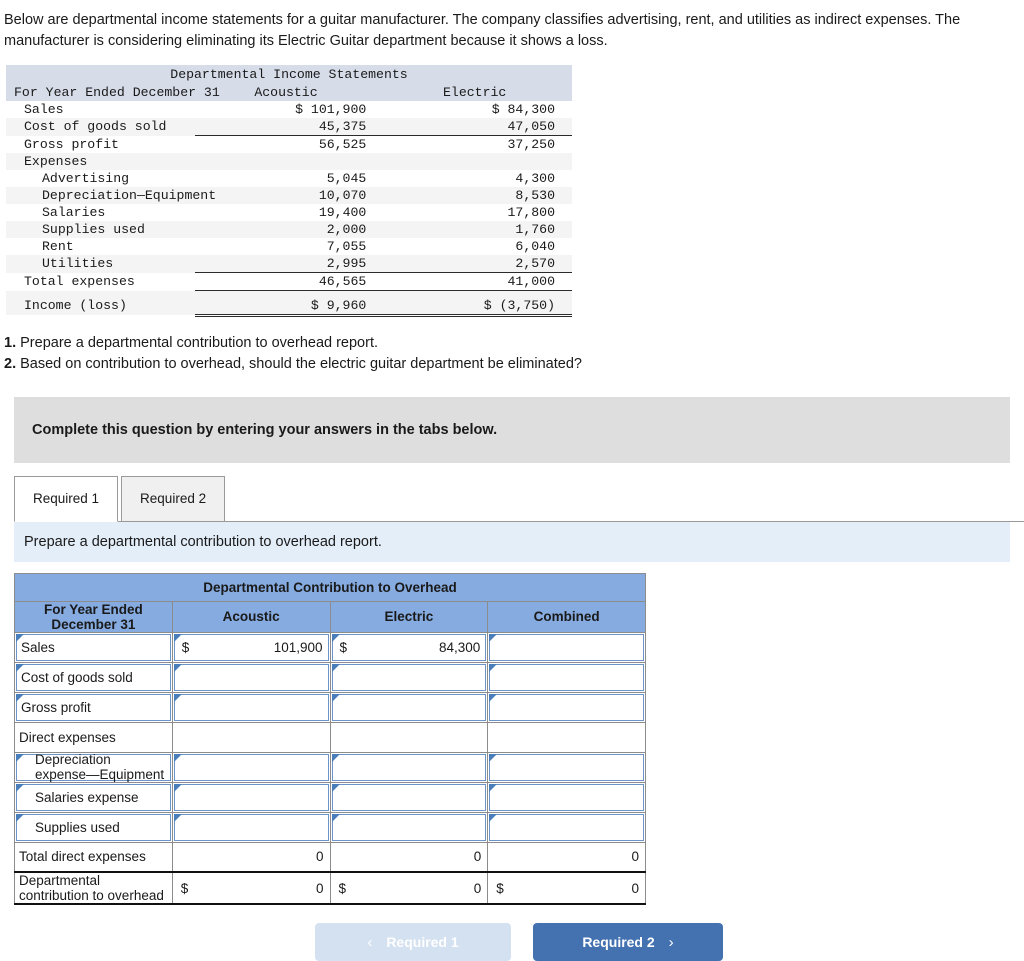 The image size is (1024, 961). I want to click on label-input-sales: Sales, so click(93, 647).